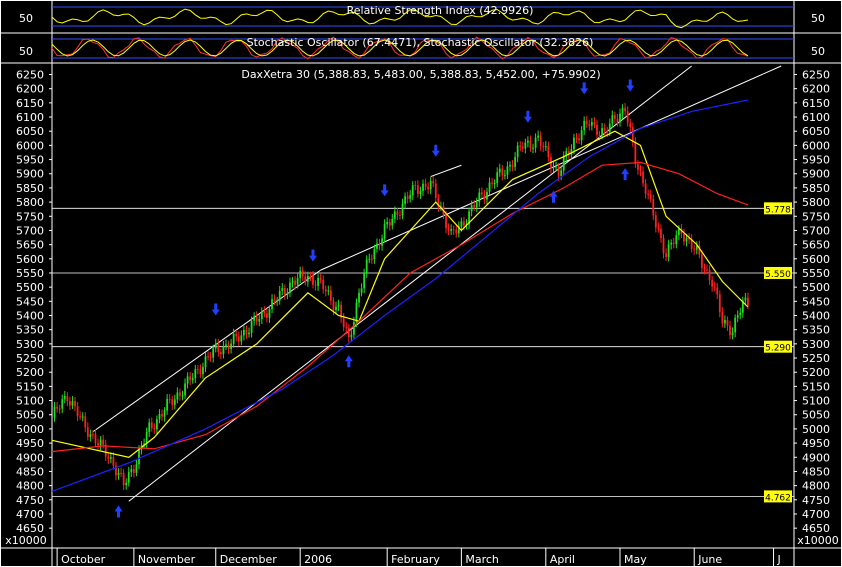  I want to click on y-tick-label-left: 5800, so click(30, 202).